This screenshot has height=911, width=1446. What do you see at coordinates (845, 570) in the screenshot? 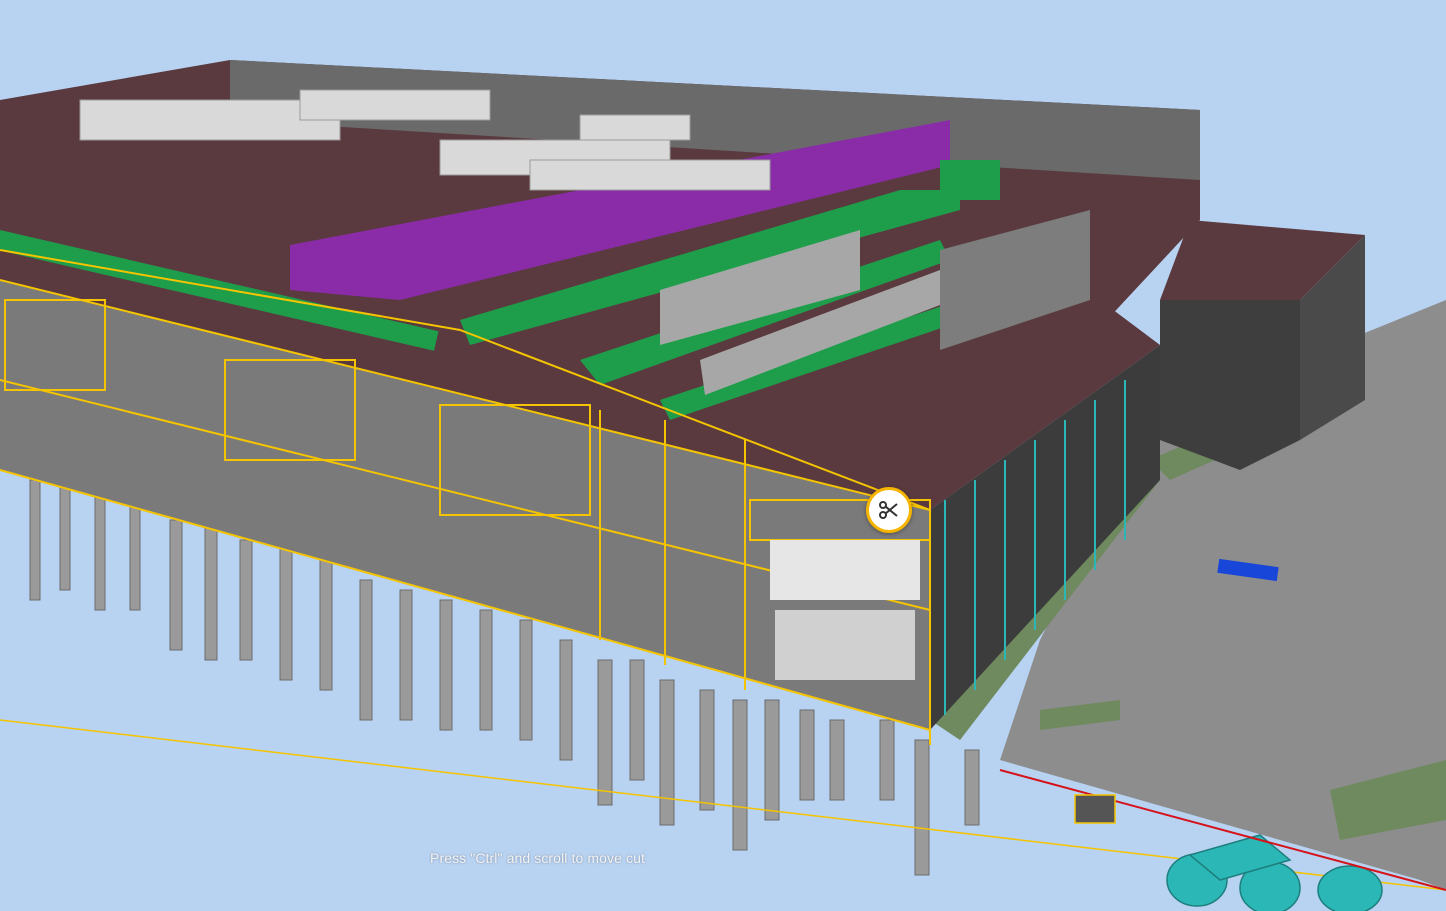
I see `cut-room` at bounding box center [845, 570].